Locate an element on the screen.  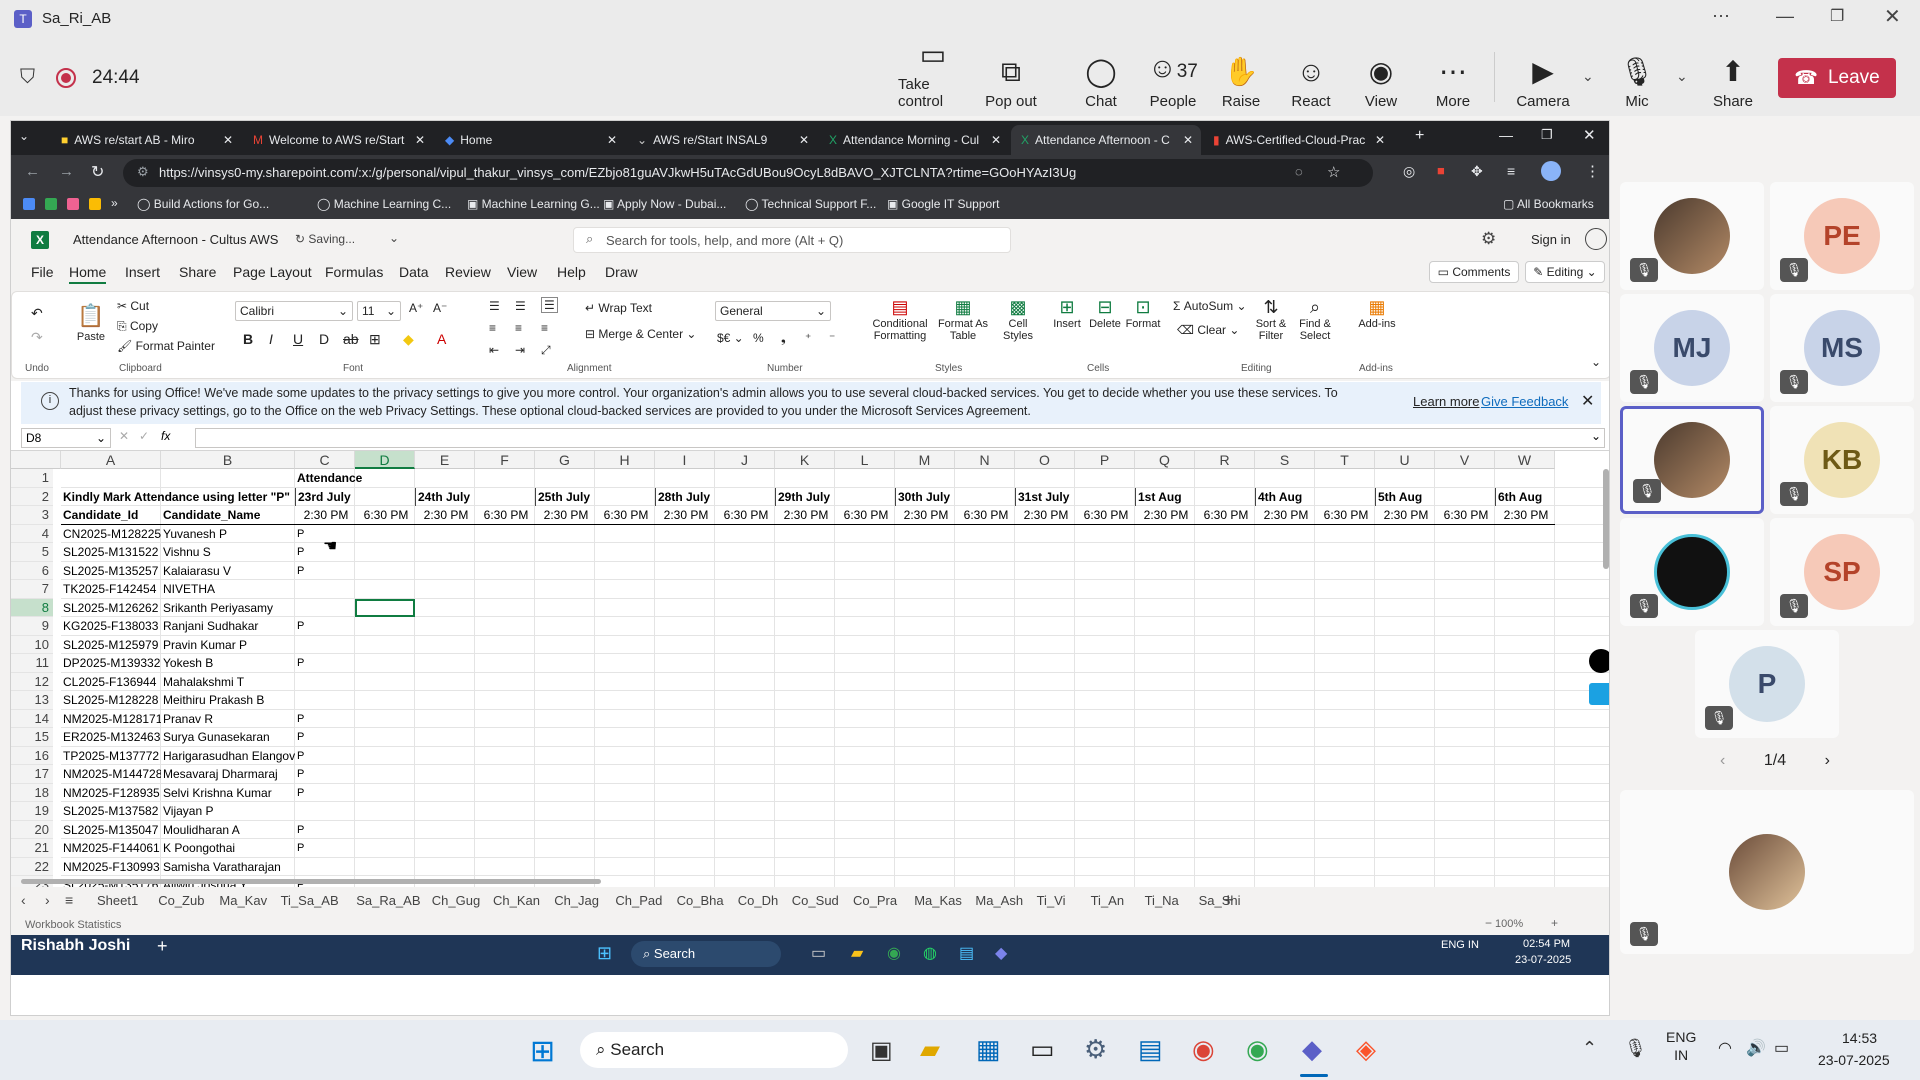
bookmark-folder-icon is located at coordinates (29, 204).